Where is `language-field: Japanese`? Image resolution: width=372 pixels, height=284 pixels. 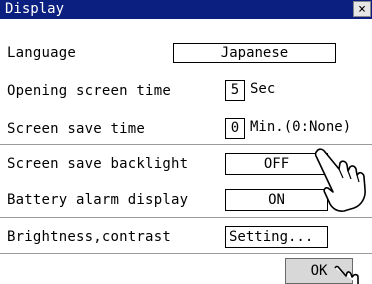
language-field: Japanese is located at coordinates (254, 53).